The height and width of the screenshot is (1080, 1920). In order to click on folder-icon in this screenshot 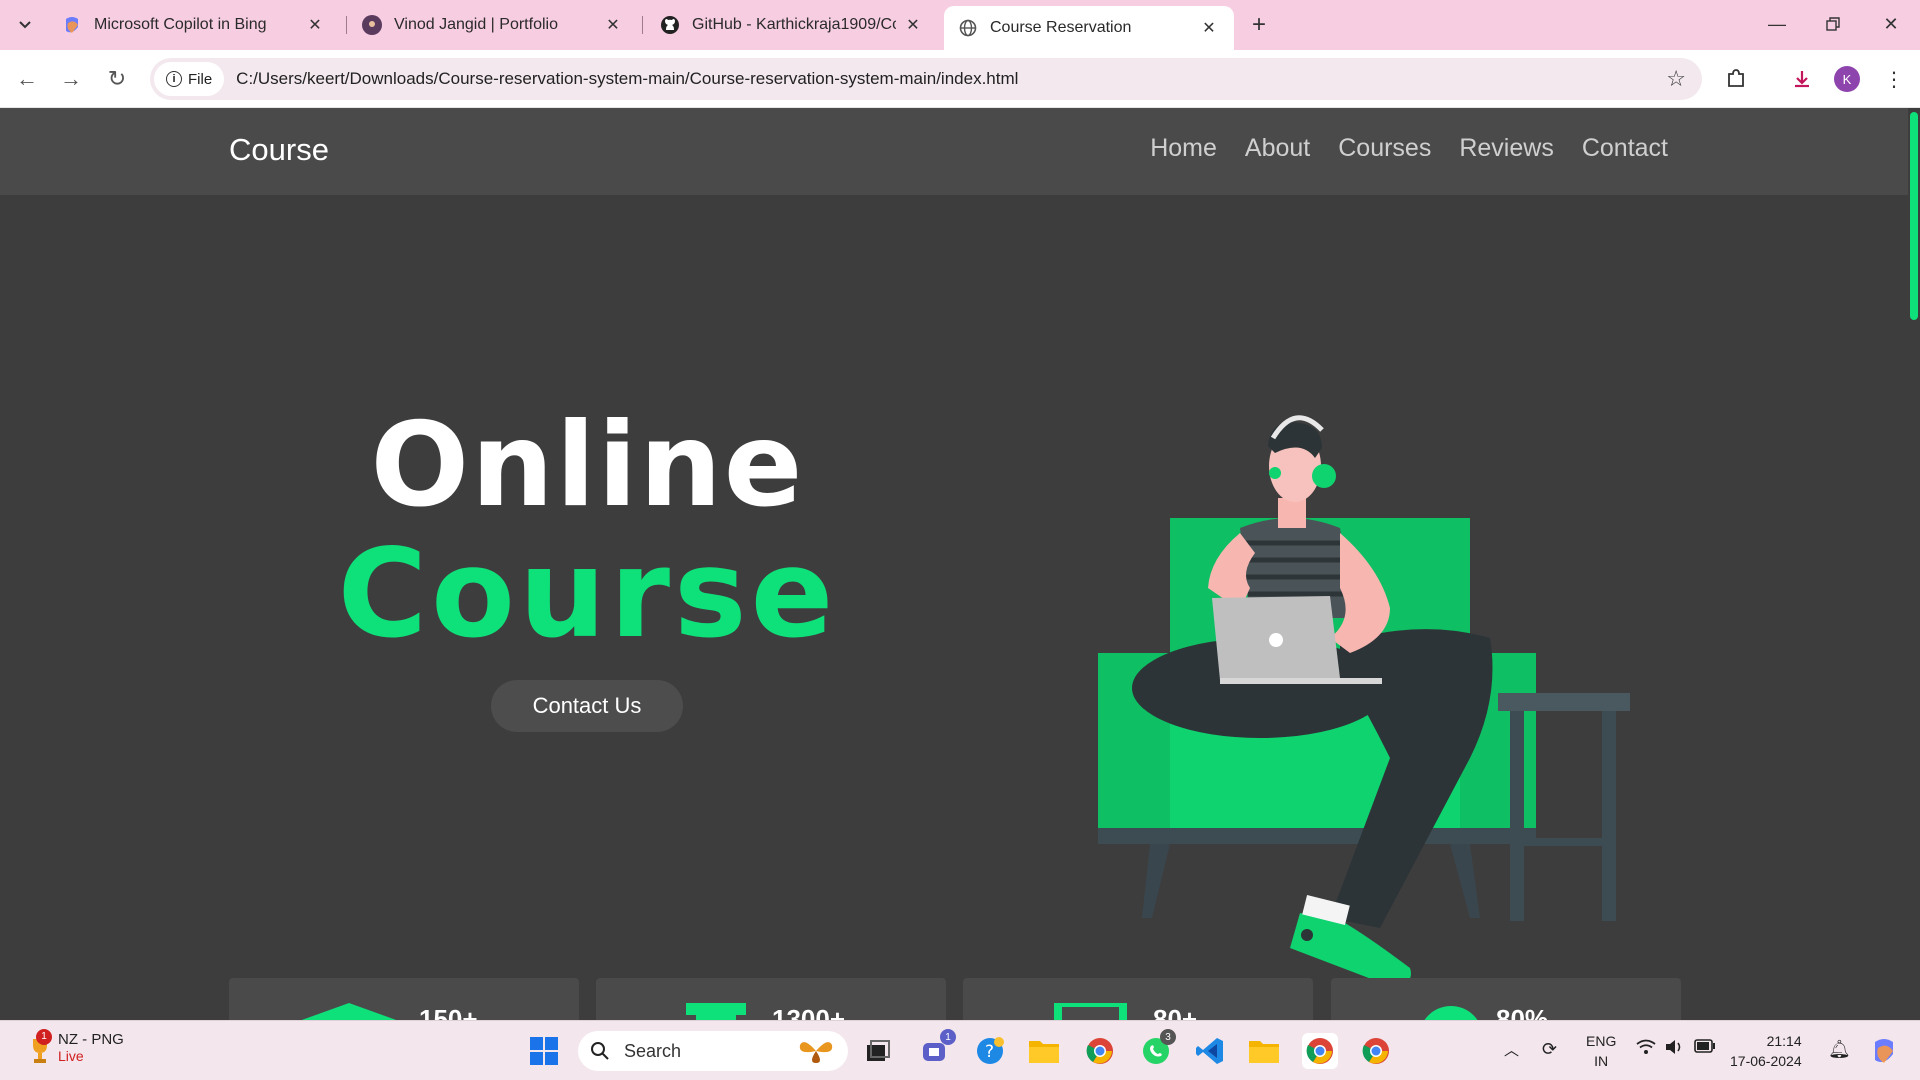, I will do `click(1044, 1052)`.